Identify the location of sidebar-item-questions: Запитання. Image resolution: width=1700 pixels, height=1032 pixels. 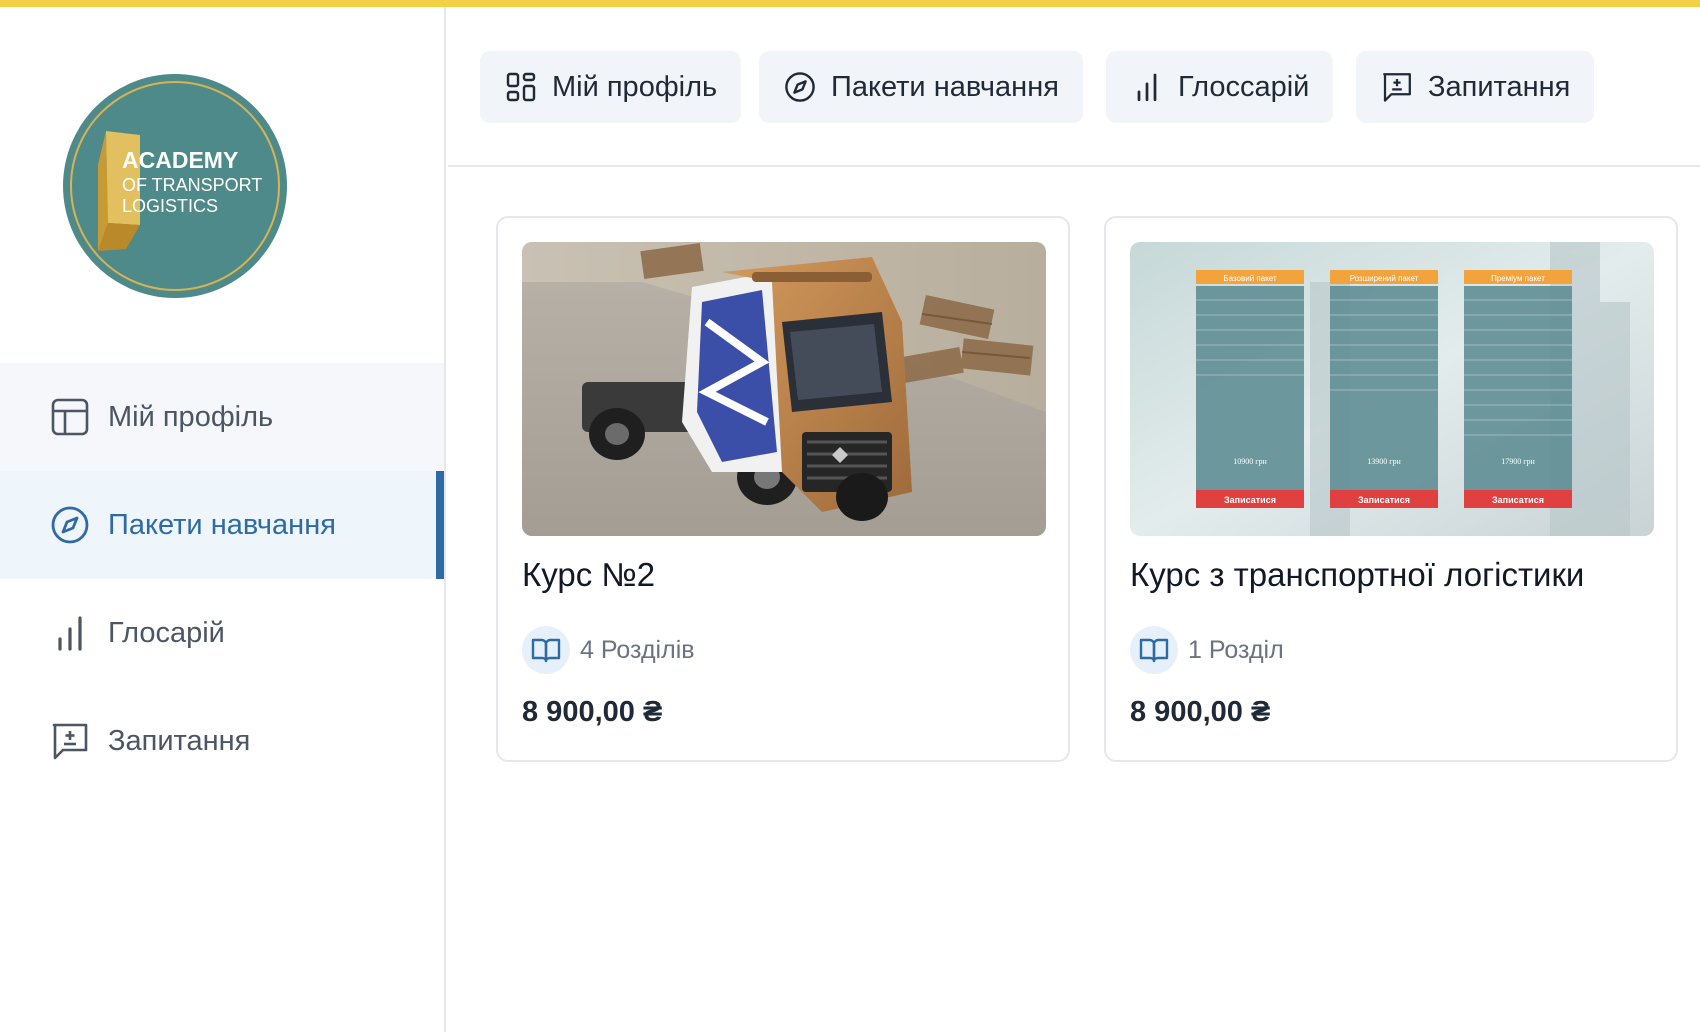
(222, 741).